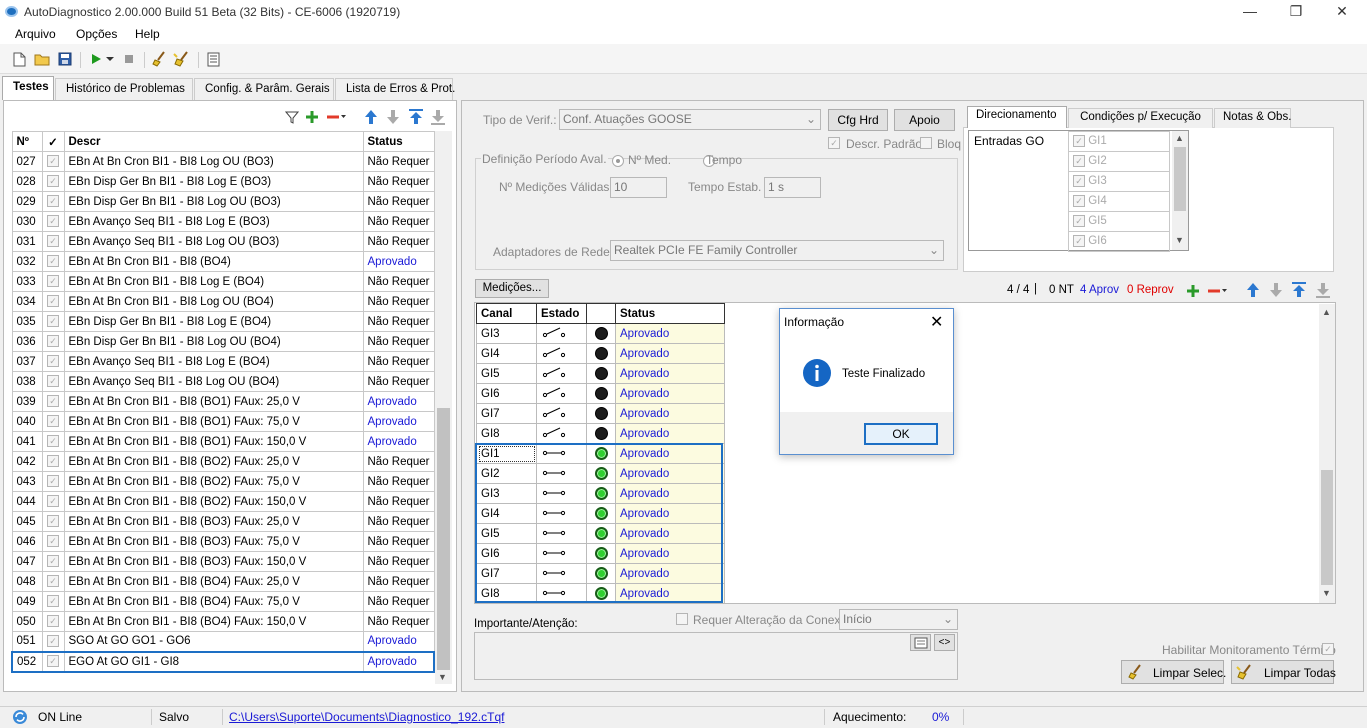 This screenshot has width=1367, height=728. I want to click on list-item: ✓ GI4, so click(1119, 201).